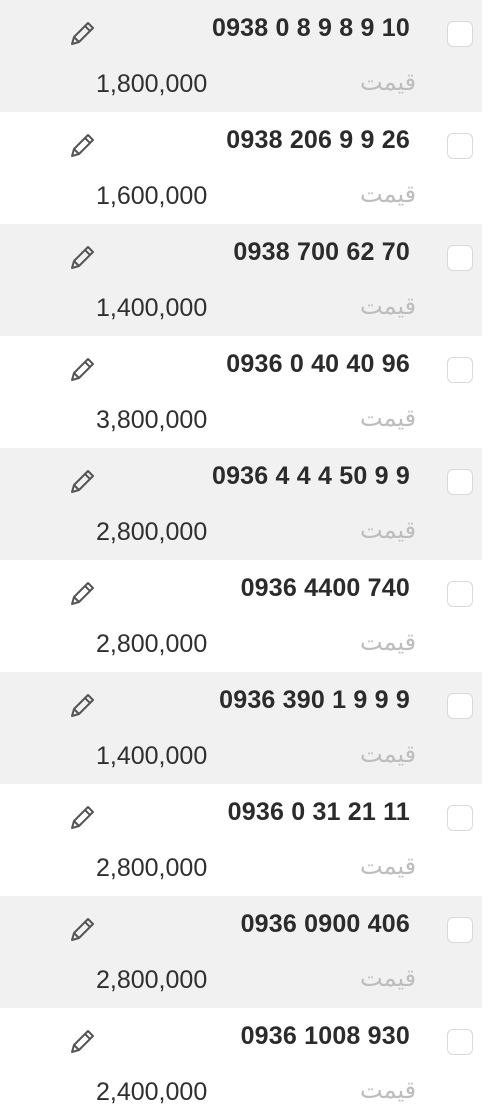 The width and height of the screenshot is (497, 1120). Describe the element at coordinates (241, 728) in the screenshot. I see `list-item: 0936 390 1 9 9 9 قیمت 1,400,000` at that location.